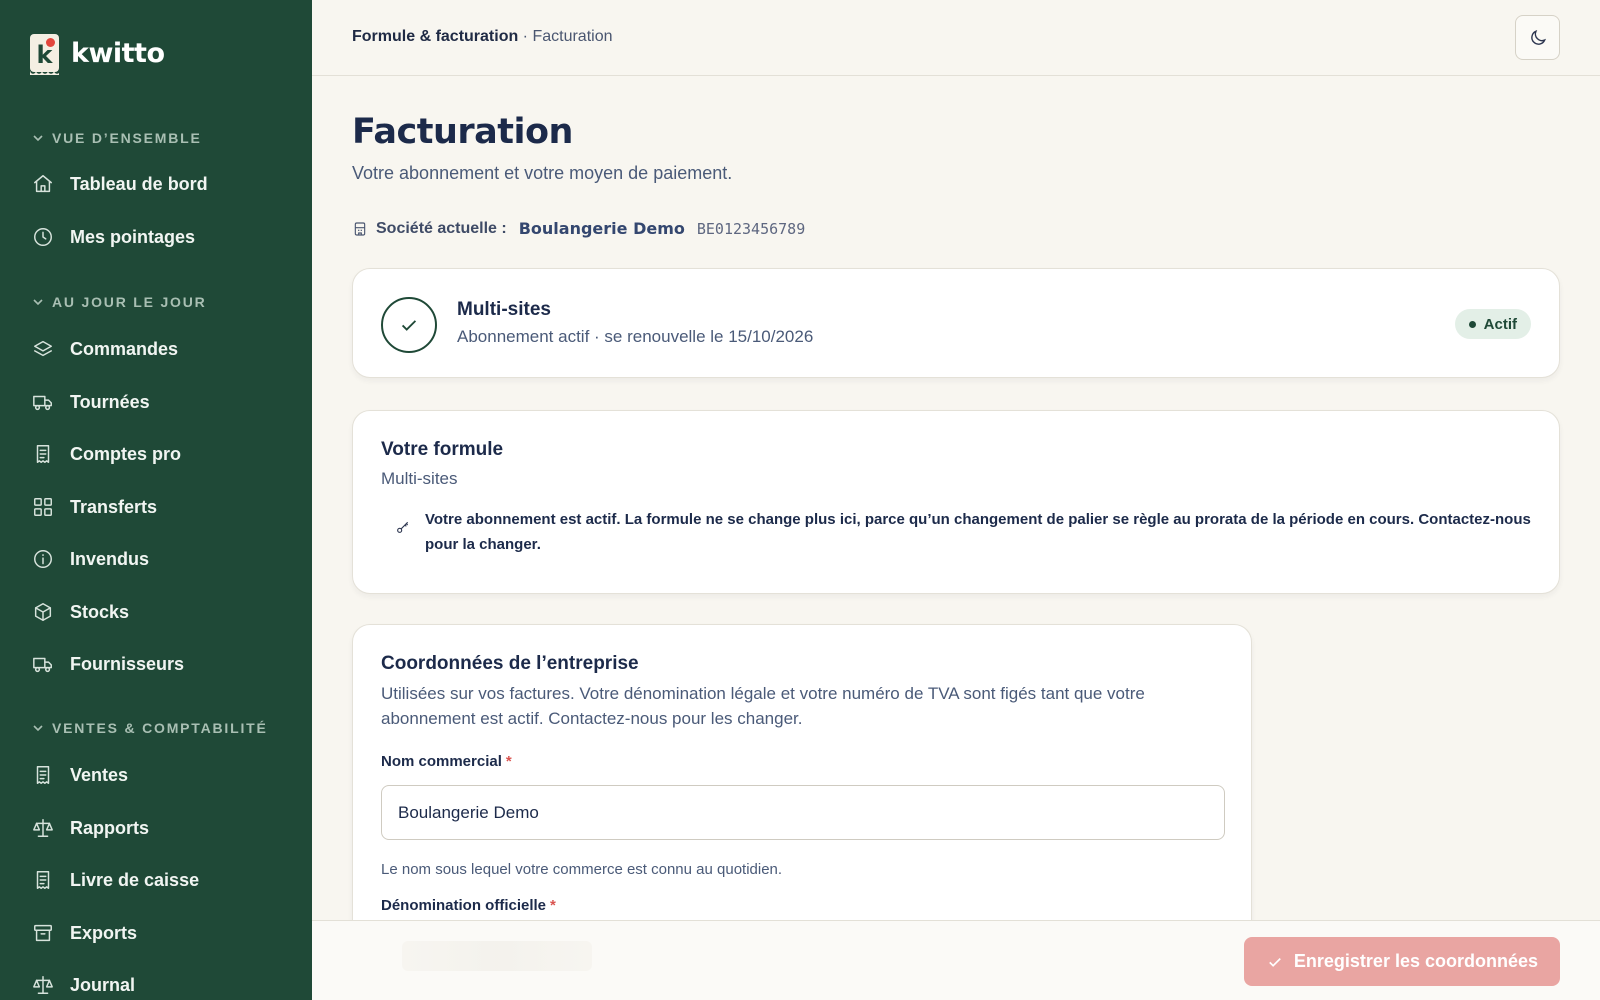 This screenshot has height=1000, width=1600. What do you see at coordinates (118, 53) in the screenshot?
I see `app-name: kwitto` at bounding box center [118, 53].